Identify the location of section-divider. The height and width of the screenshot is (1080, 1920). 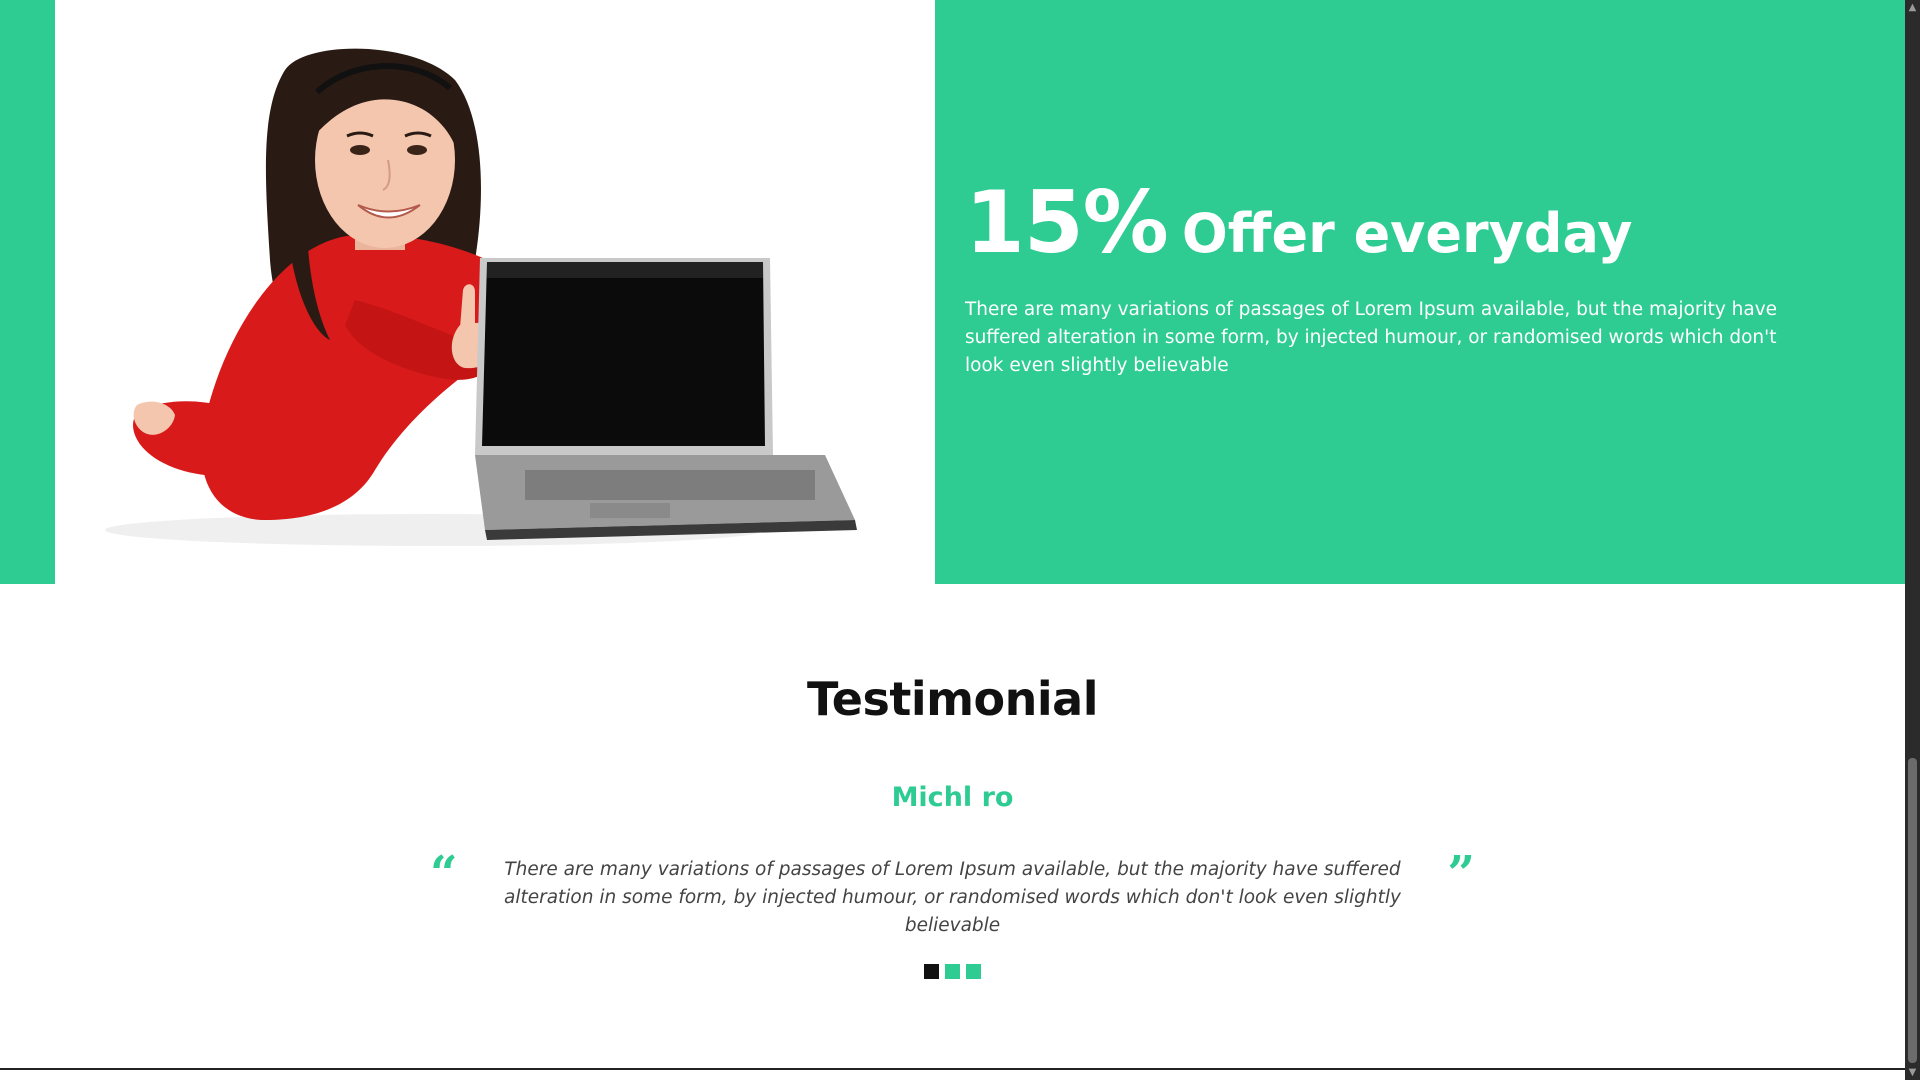
(952, 1069).